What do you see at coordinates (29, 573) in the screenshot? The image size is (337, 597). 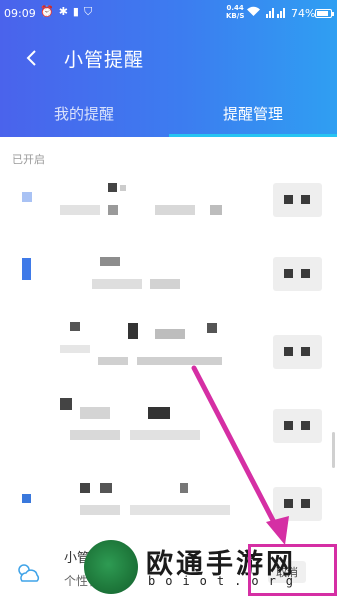 I see `weather-icon` at bounding box center [29, 573].